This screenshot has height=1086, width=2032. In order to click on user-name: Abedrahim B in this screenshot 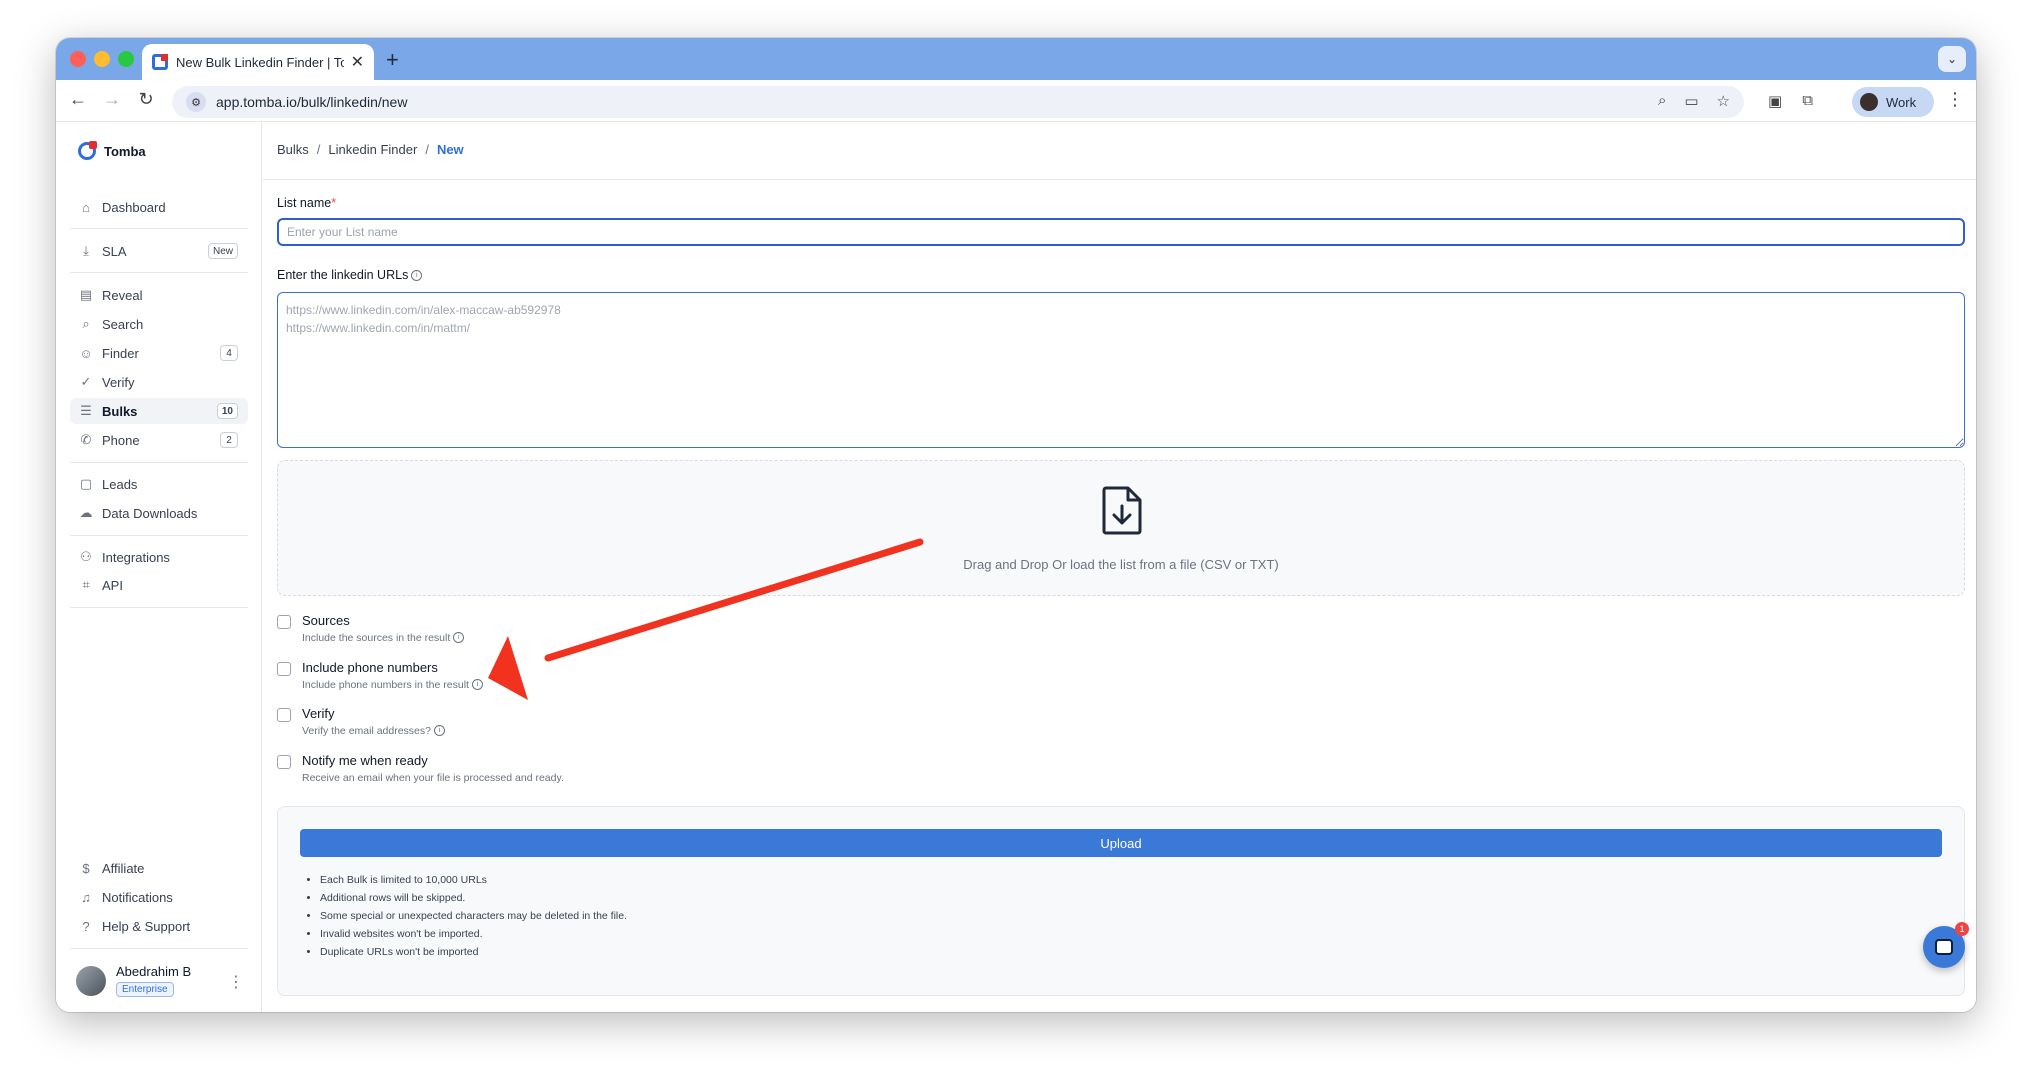, I will do `click(154, 971)`.